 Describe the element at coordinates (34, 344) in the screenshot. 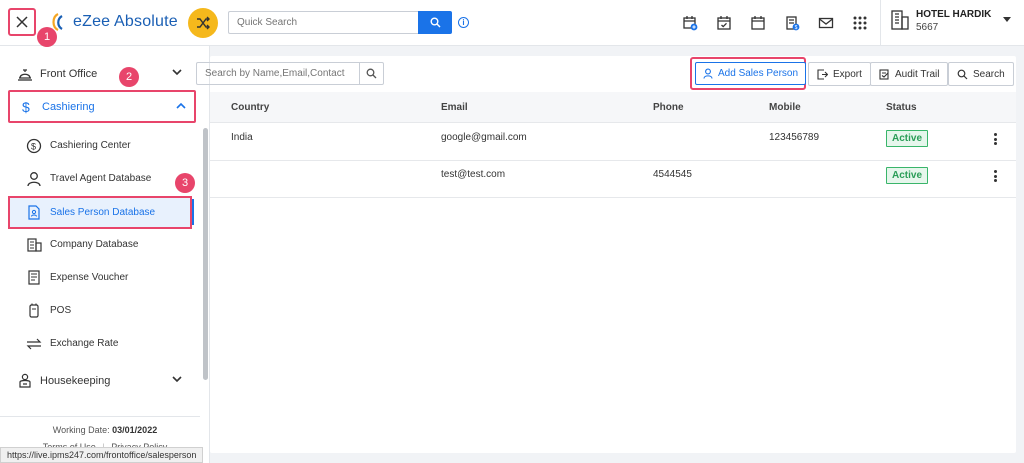

I see `exchange-icon` at that location.